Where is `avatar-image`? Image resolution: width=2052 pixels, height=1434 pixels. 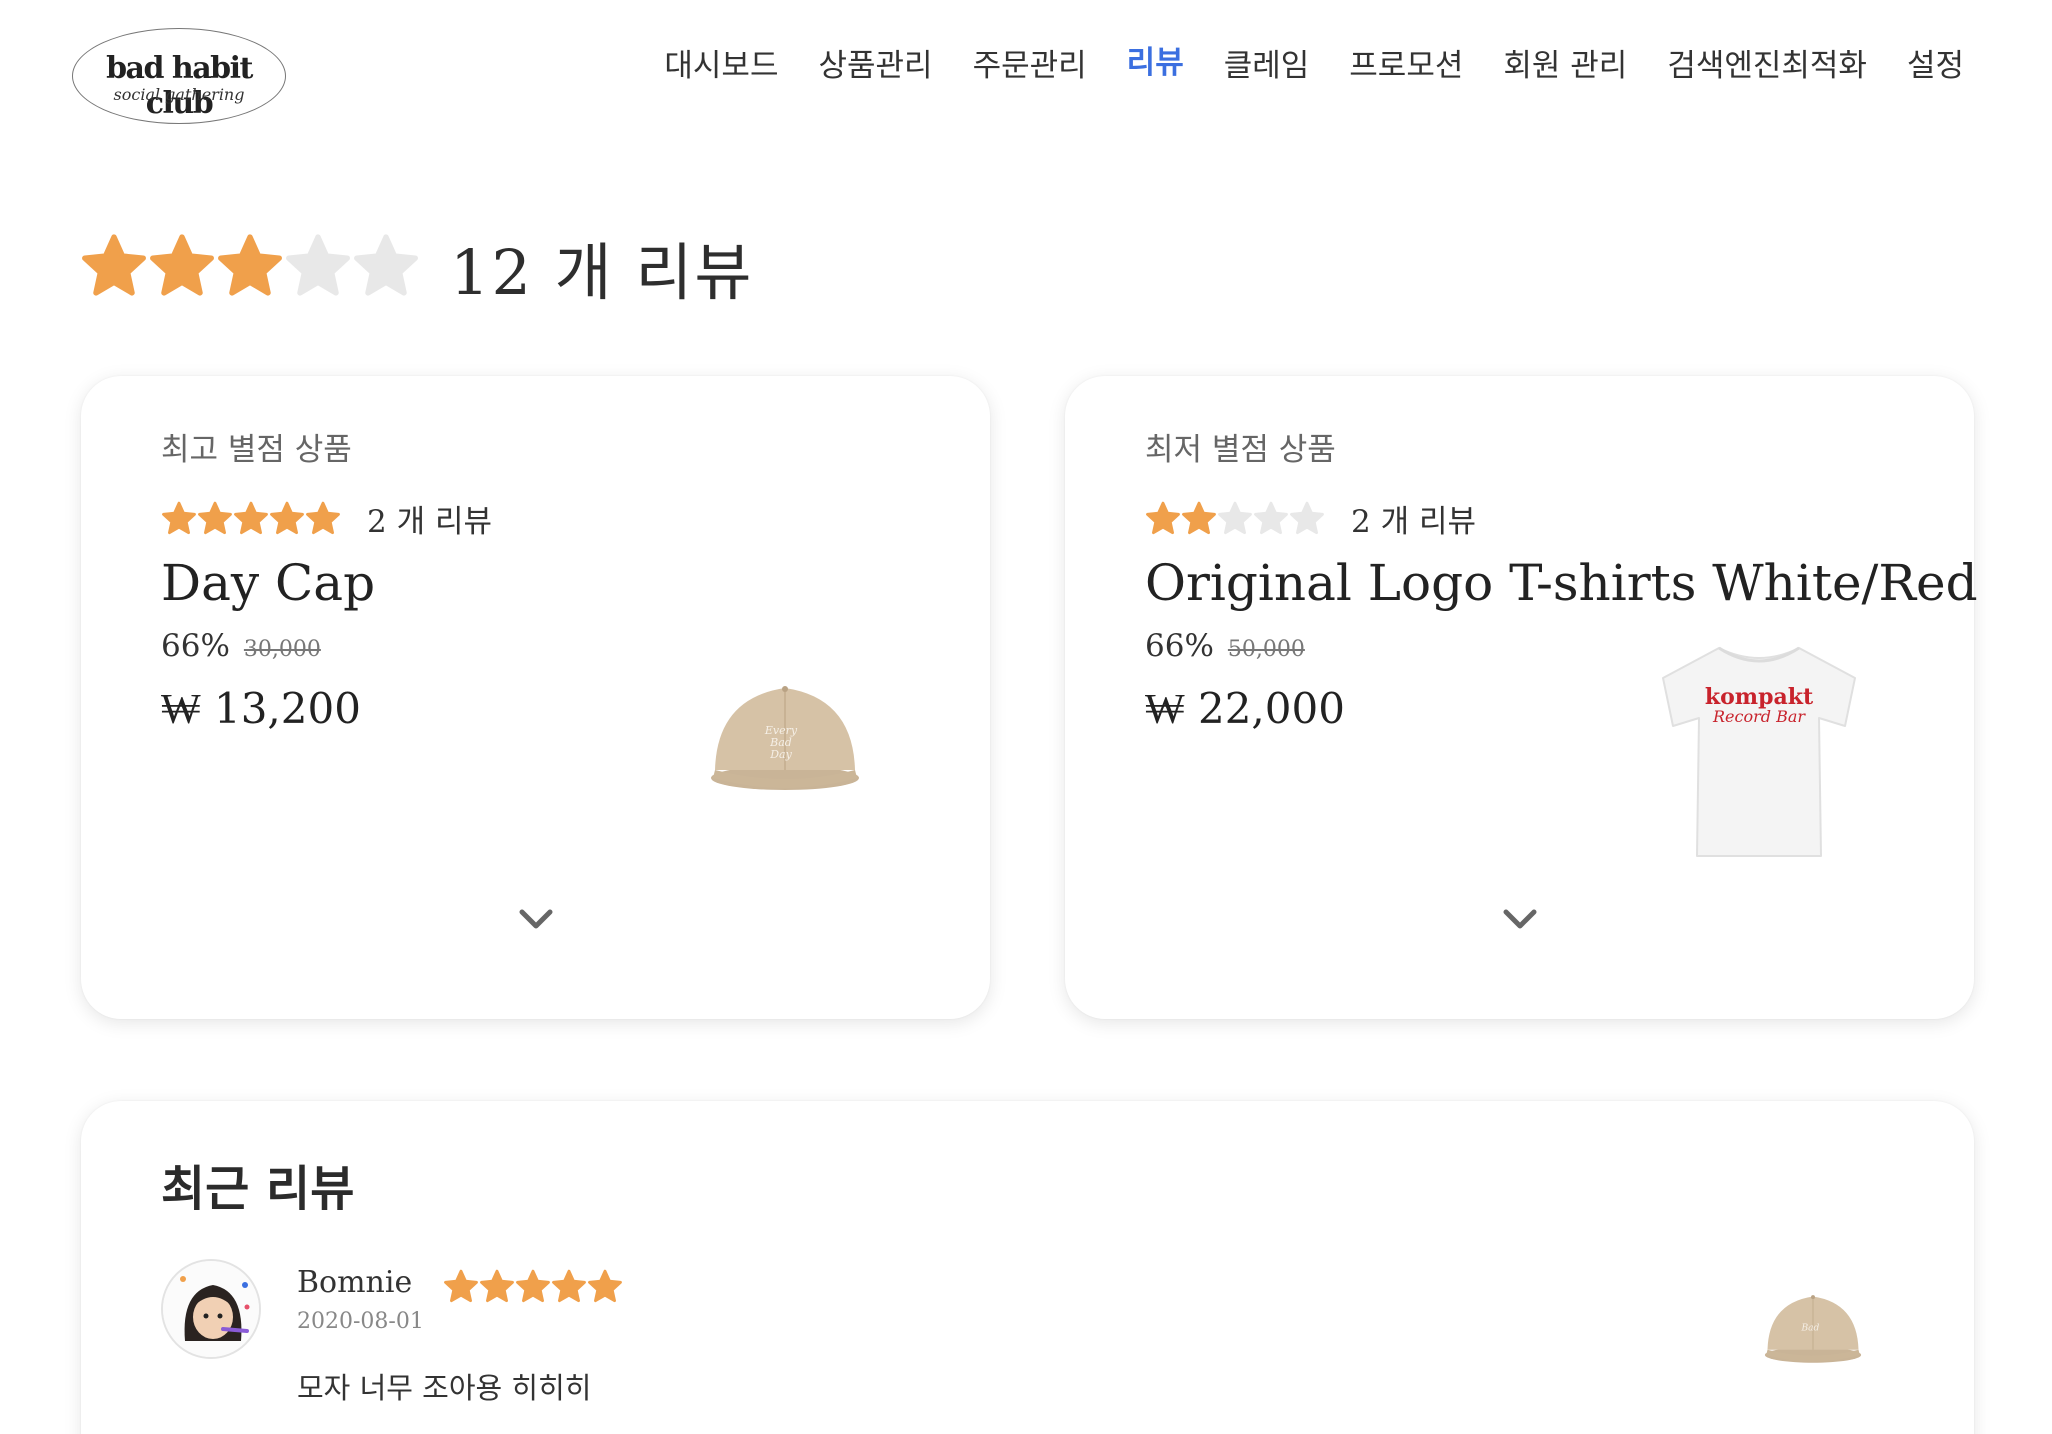
avatar-image is located at coordinates (211, 1309).